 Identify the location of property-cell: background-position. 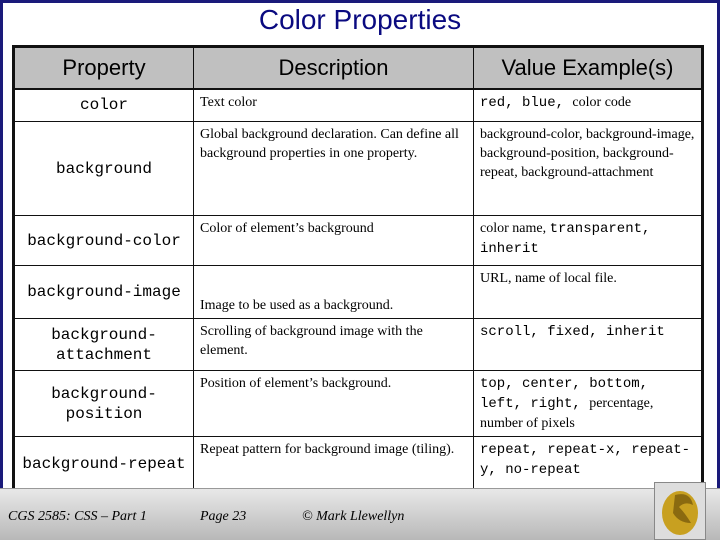
(103, 403).